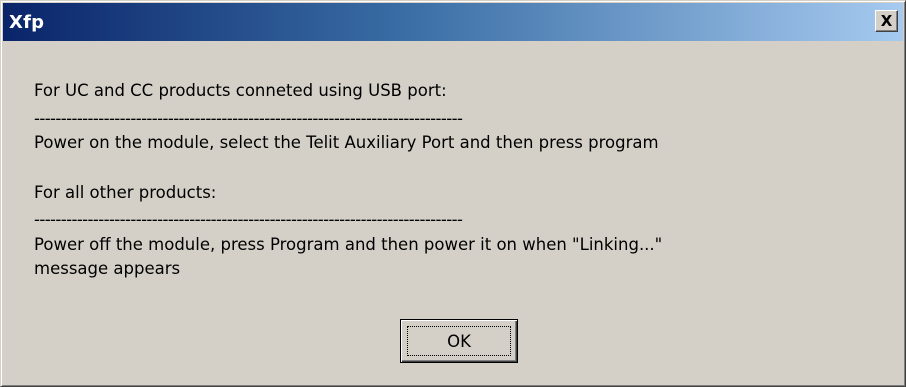 This screenshot has height=387, width=906. I want to click on close-icon: X, so click(886, 20).